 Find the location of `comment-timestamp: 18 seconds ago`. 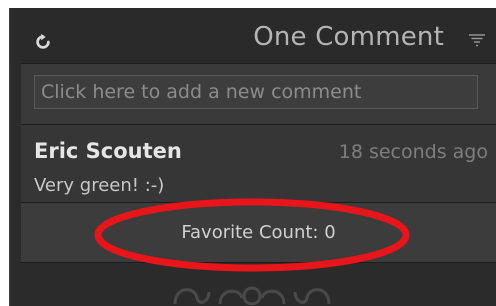

comment-timestamp: 18 seconds ago is located at coordinates (413, 152).